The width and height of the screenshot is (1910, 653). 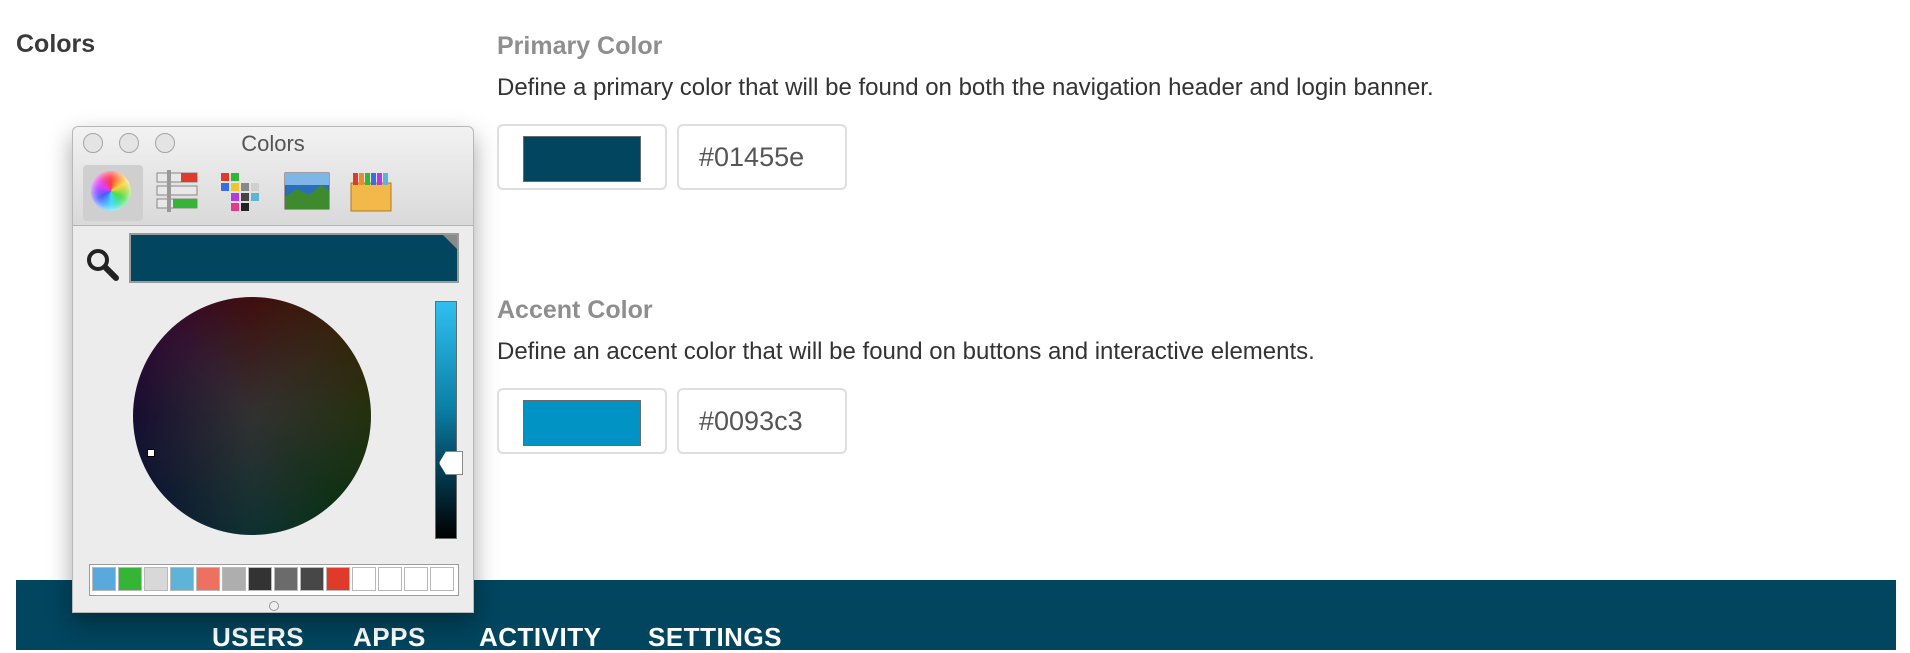 I want to click on color-wheel-icon, so click(x=111, y=191).